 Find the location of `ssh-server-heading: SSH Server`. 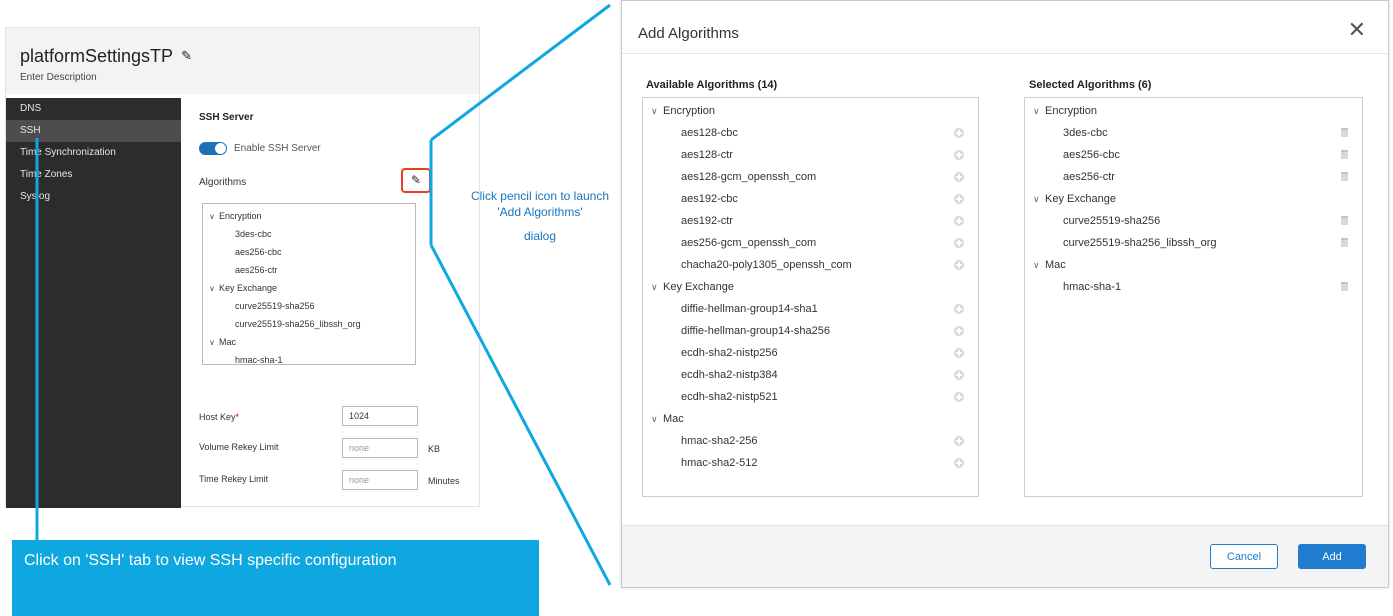

ssh-server-heading: SSH Server is located at coordinates (226, 117).